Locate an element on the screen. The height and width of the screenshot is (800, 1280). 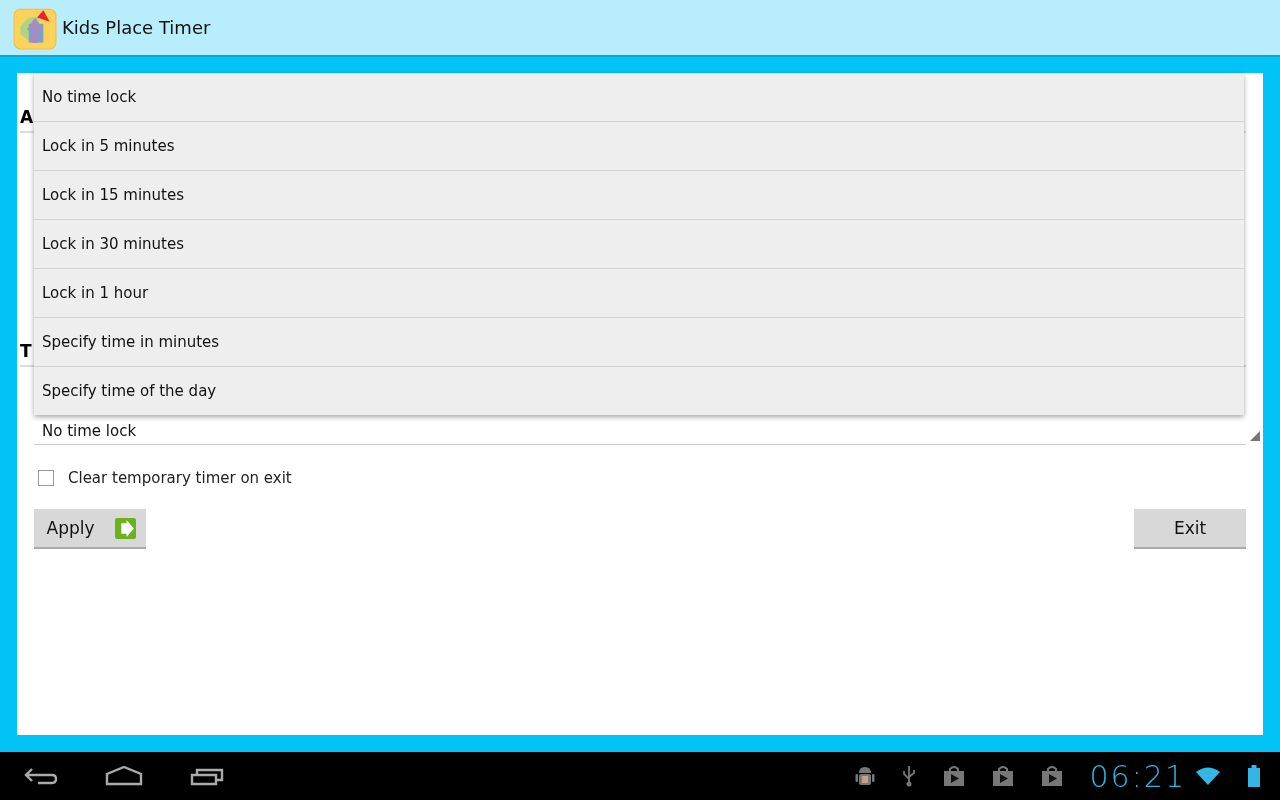
battery-icon is located at coordinates (1254, 776).